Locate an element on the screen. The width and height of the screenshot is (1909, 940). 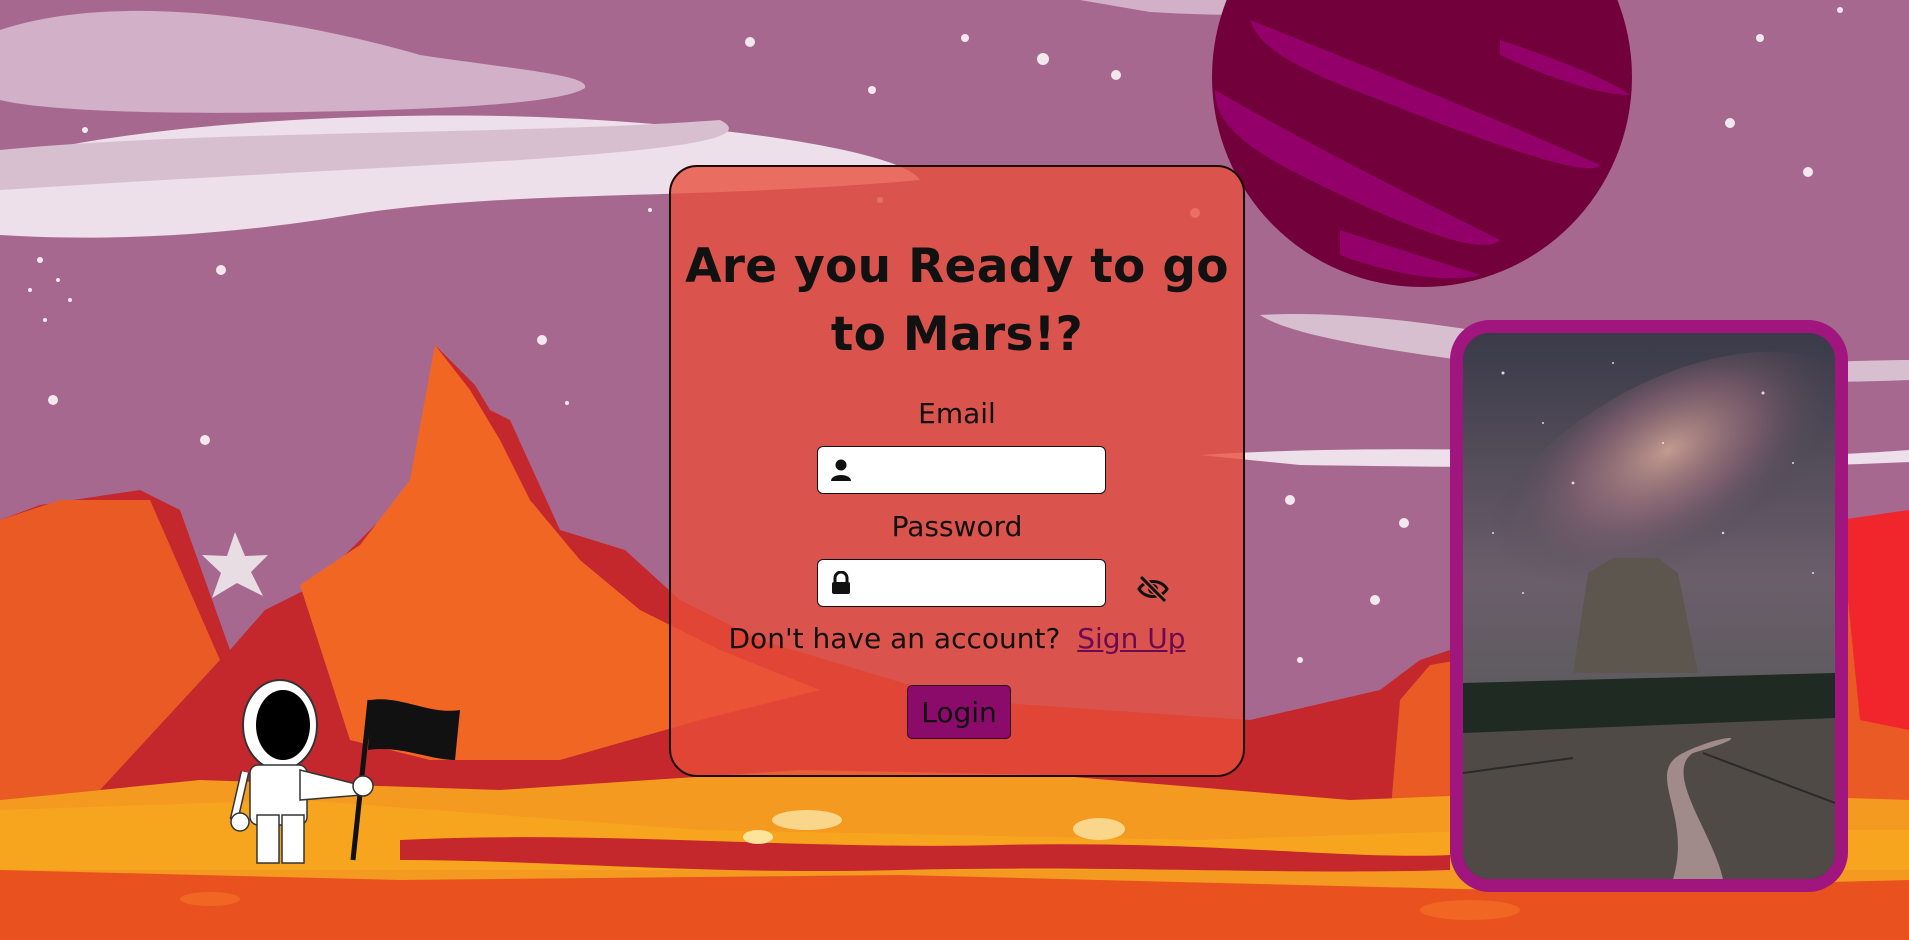
password-input is located at coordinates (979, 583).